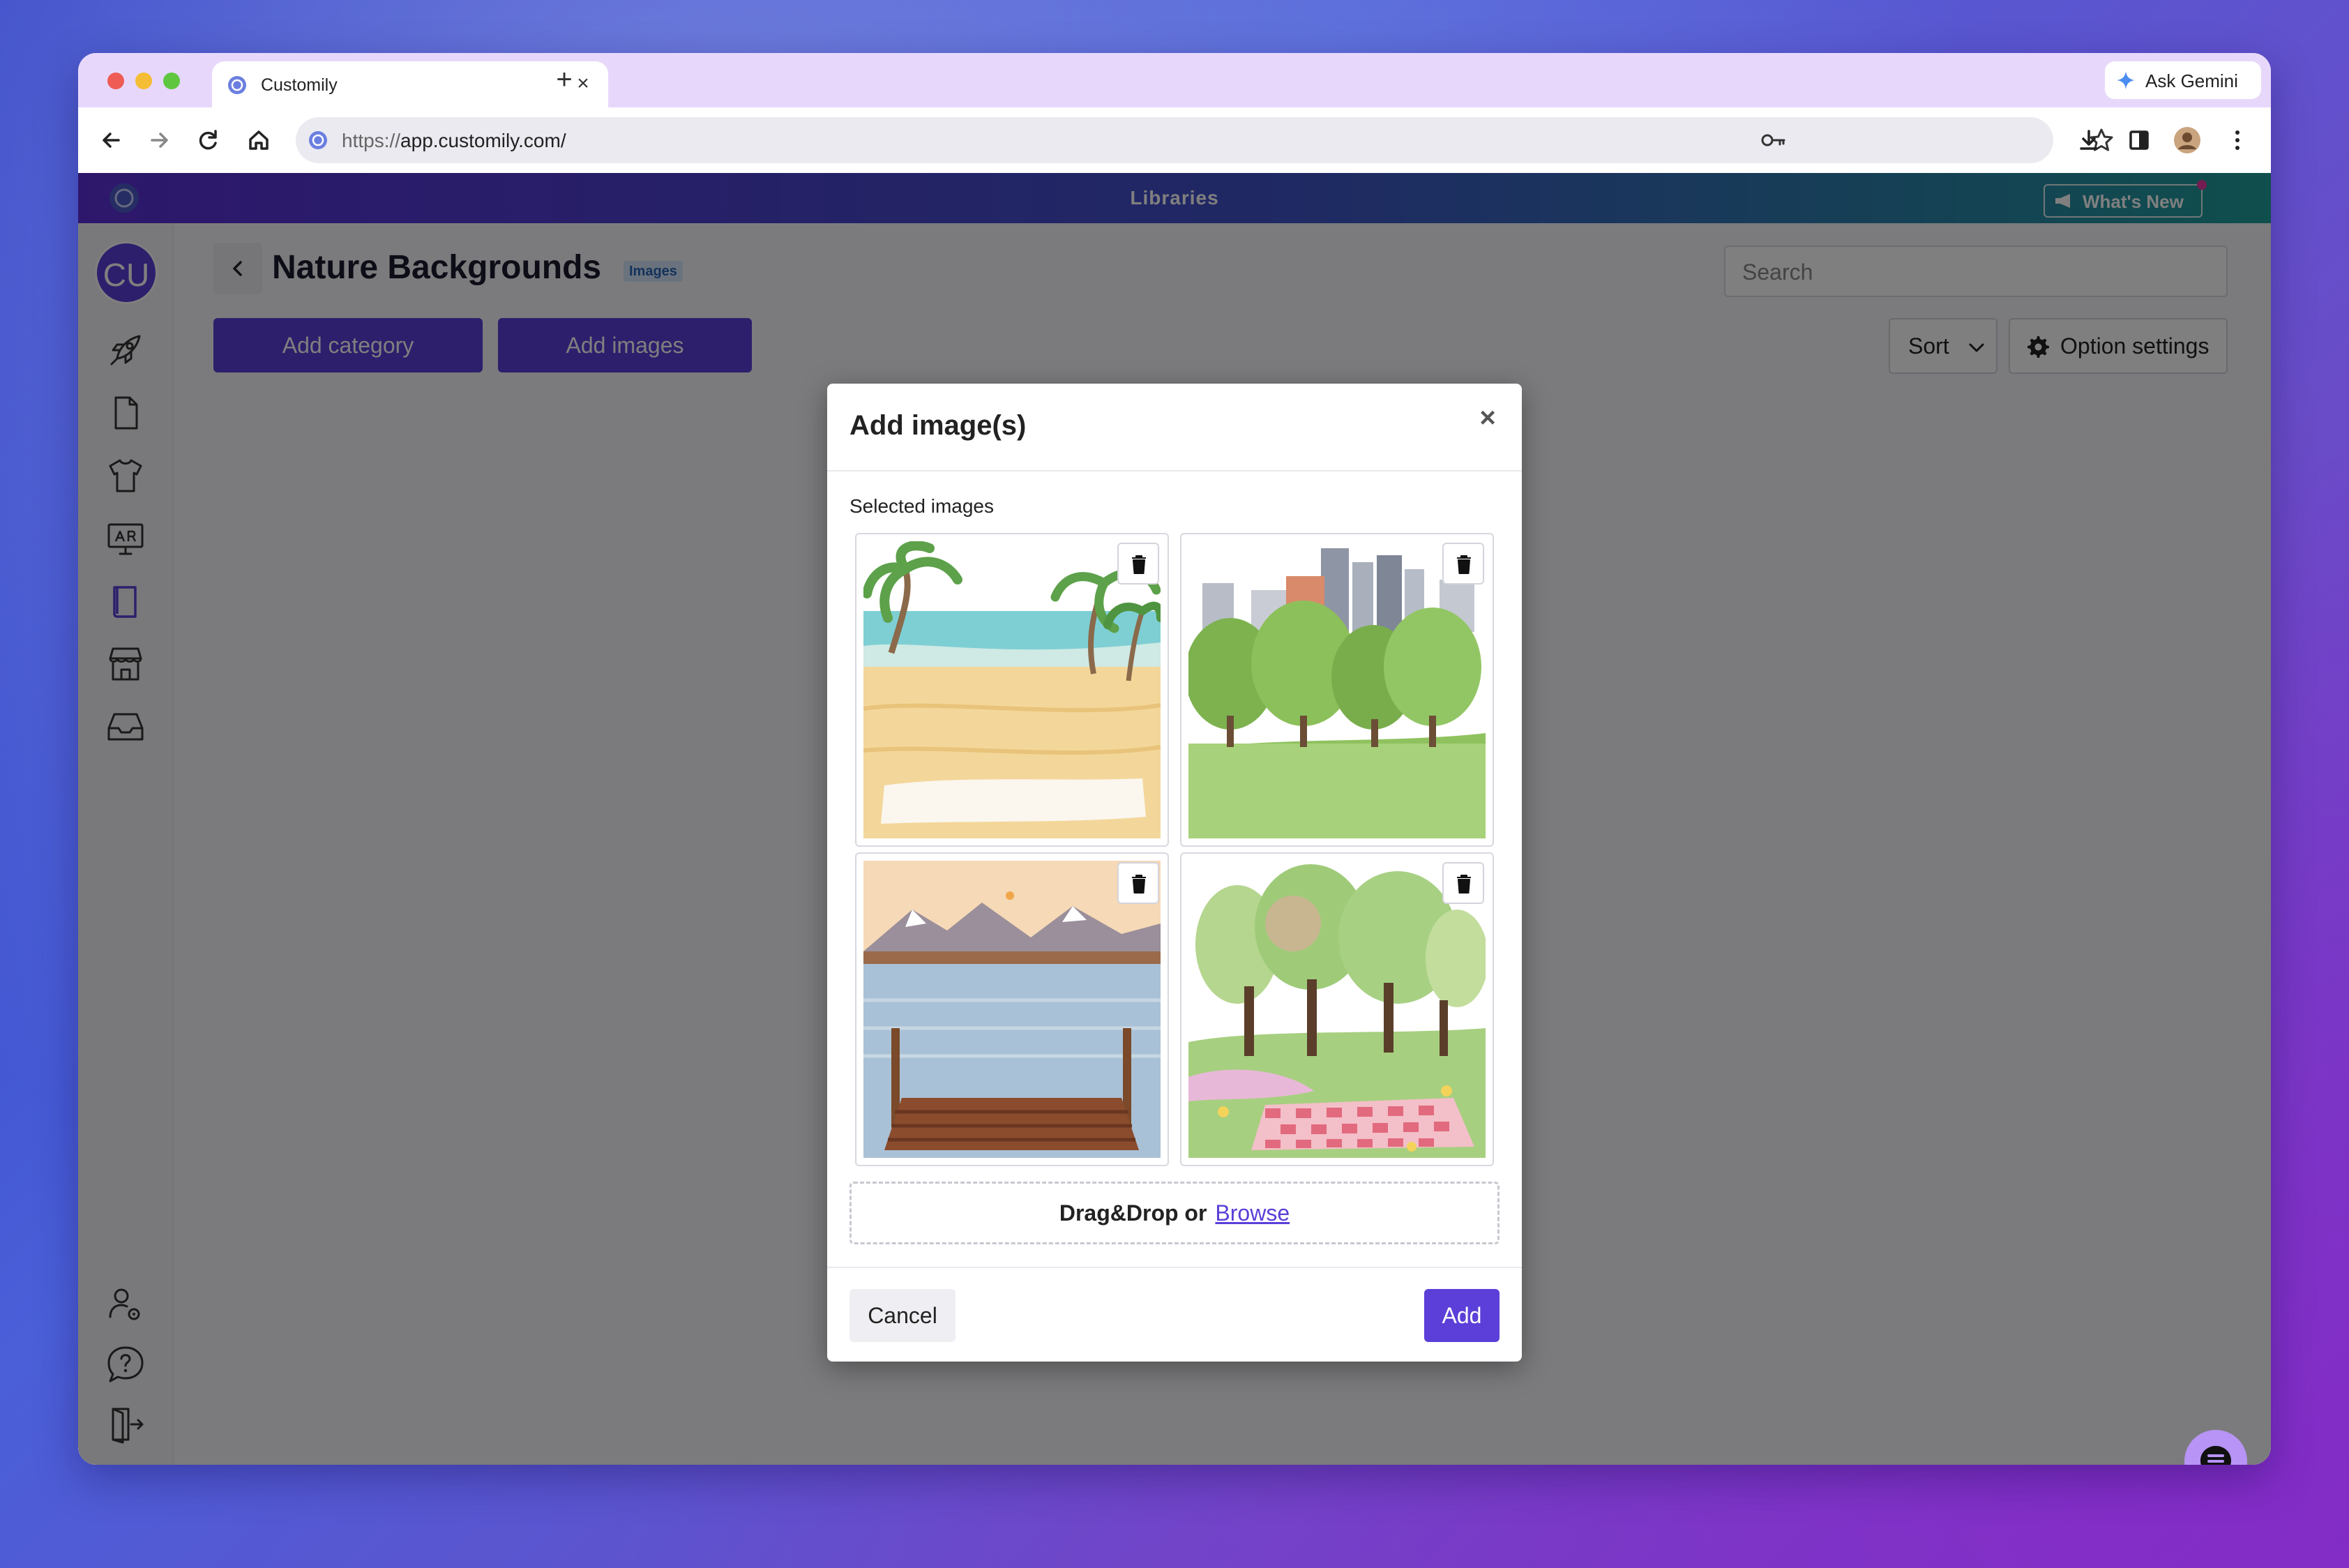 The height and width of the screenshot is (1568, 2349). I want to click on forward-arrow-icon, so click(159, 140).